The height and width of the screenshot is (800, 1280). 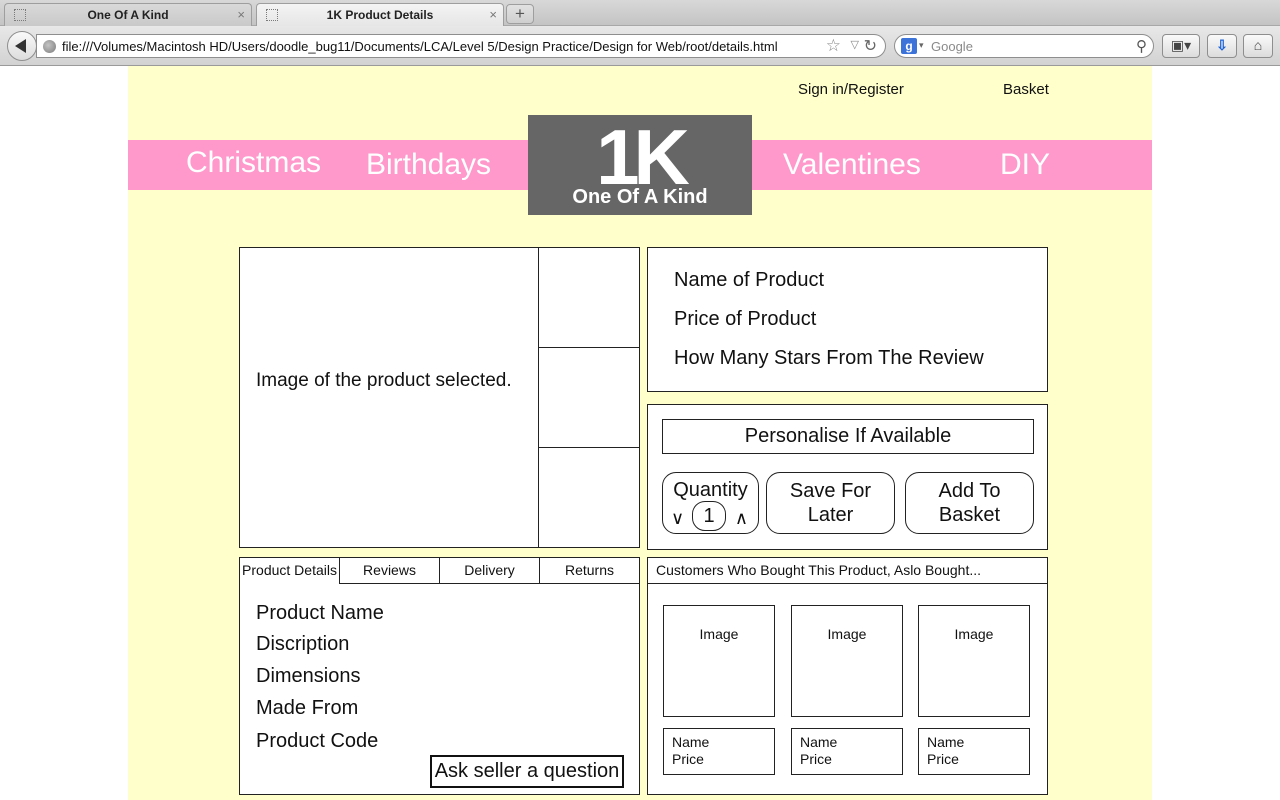 What do you see at coordinates (833, 46) in the screenshot?
I see `bookmark-star-icon: ☆` at bounding box center [833, 46].